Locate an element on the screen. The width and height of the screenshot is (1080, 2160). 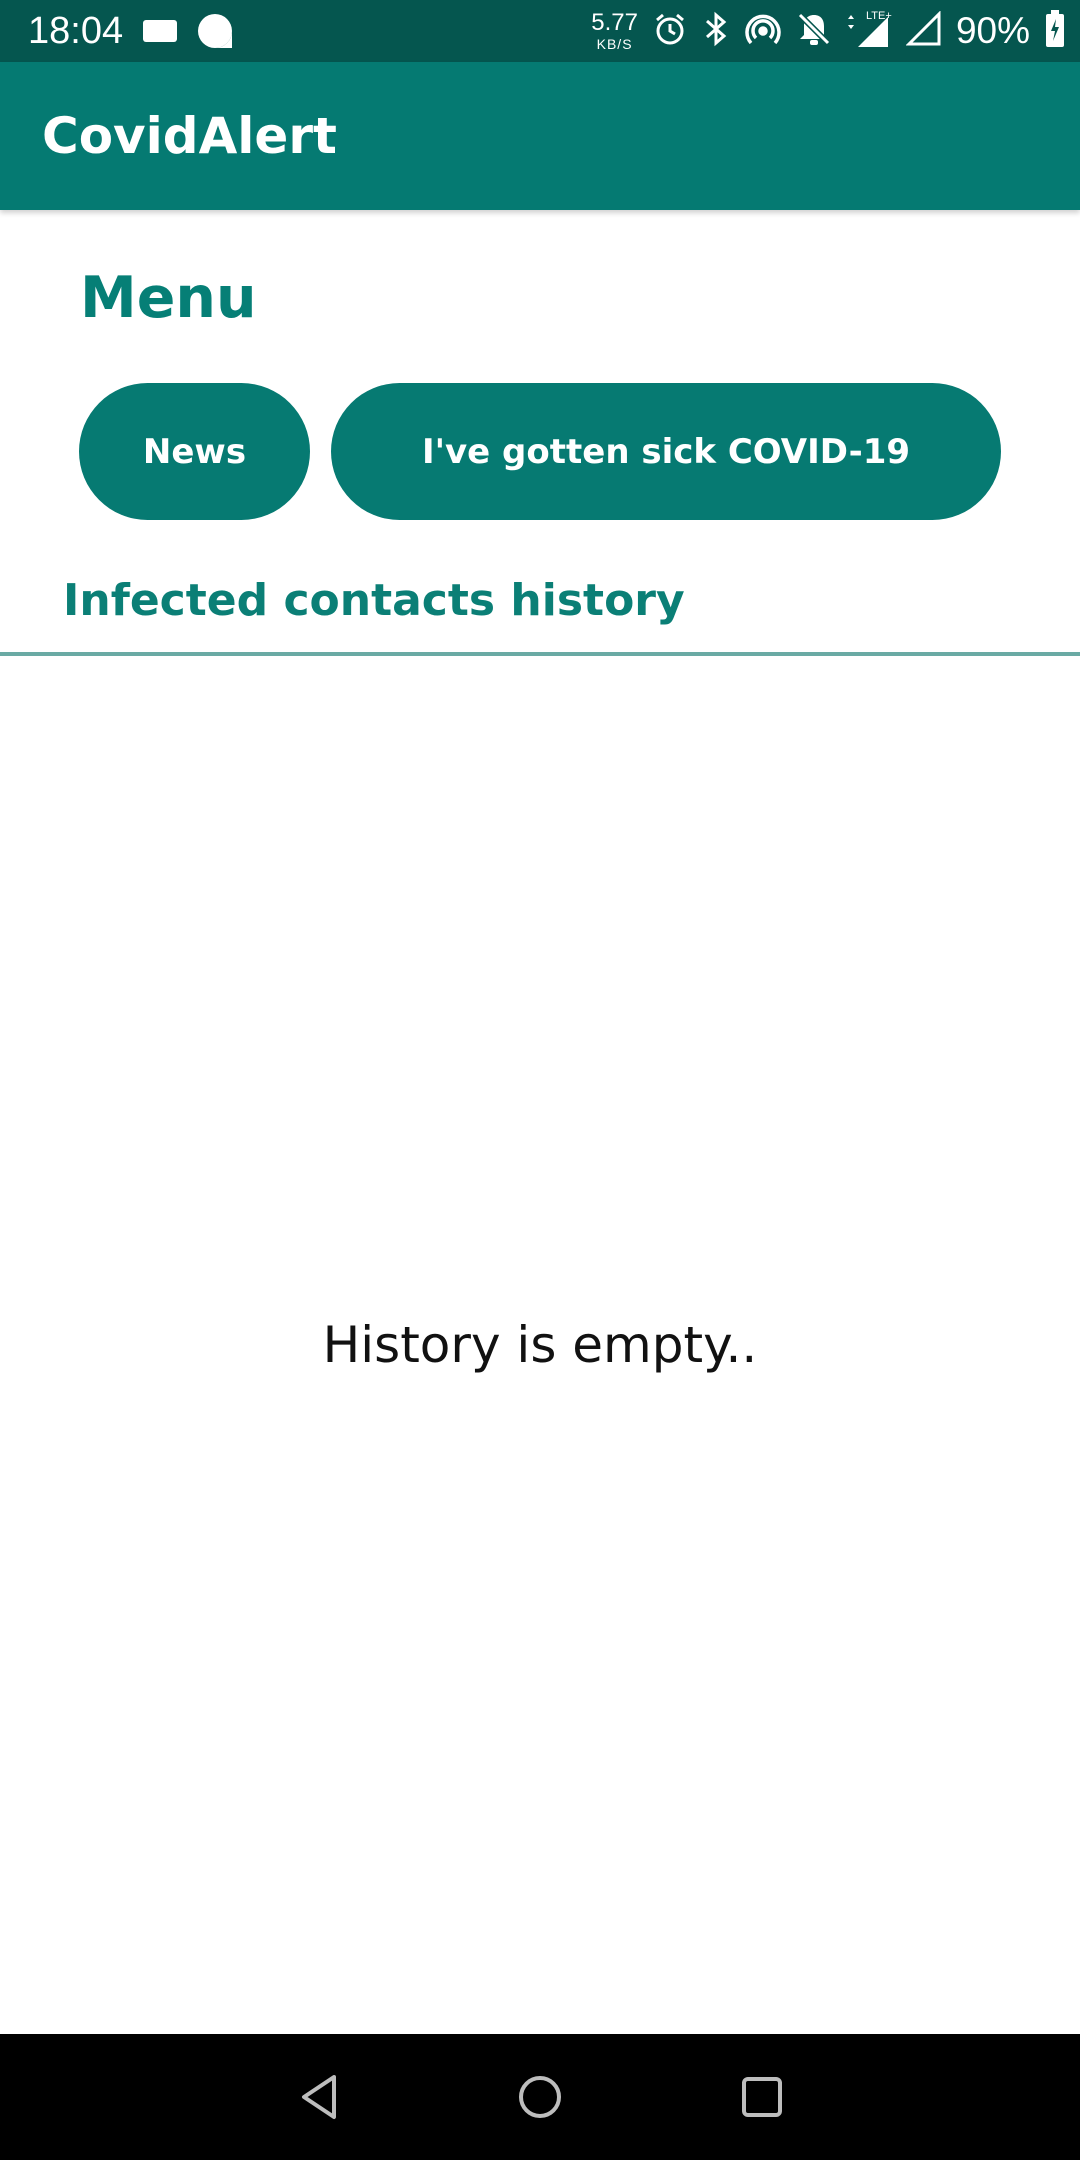
network-speed-unit: KB/S is located at coordinates (614, 44).